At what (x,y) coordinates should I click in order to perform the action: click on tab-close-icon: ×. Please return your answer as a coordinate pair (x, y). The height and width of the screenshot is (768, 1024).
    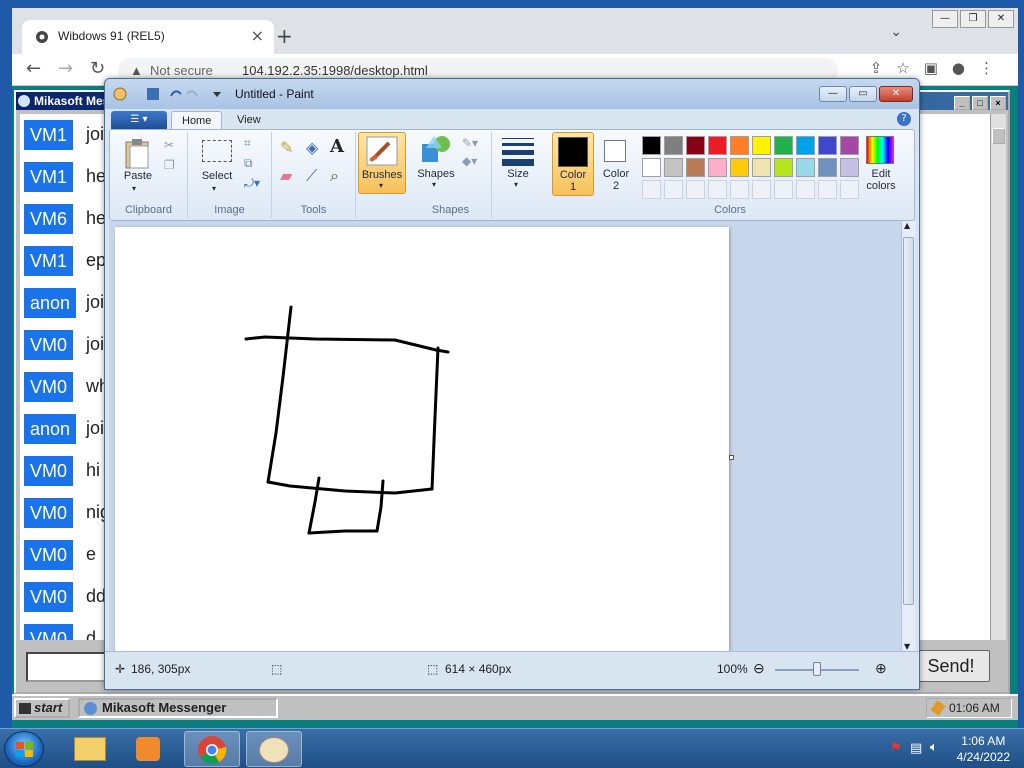
    Looking at the image, I should click on (257, 35).